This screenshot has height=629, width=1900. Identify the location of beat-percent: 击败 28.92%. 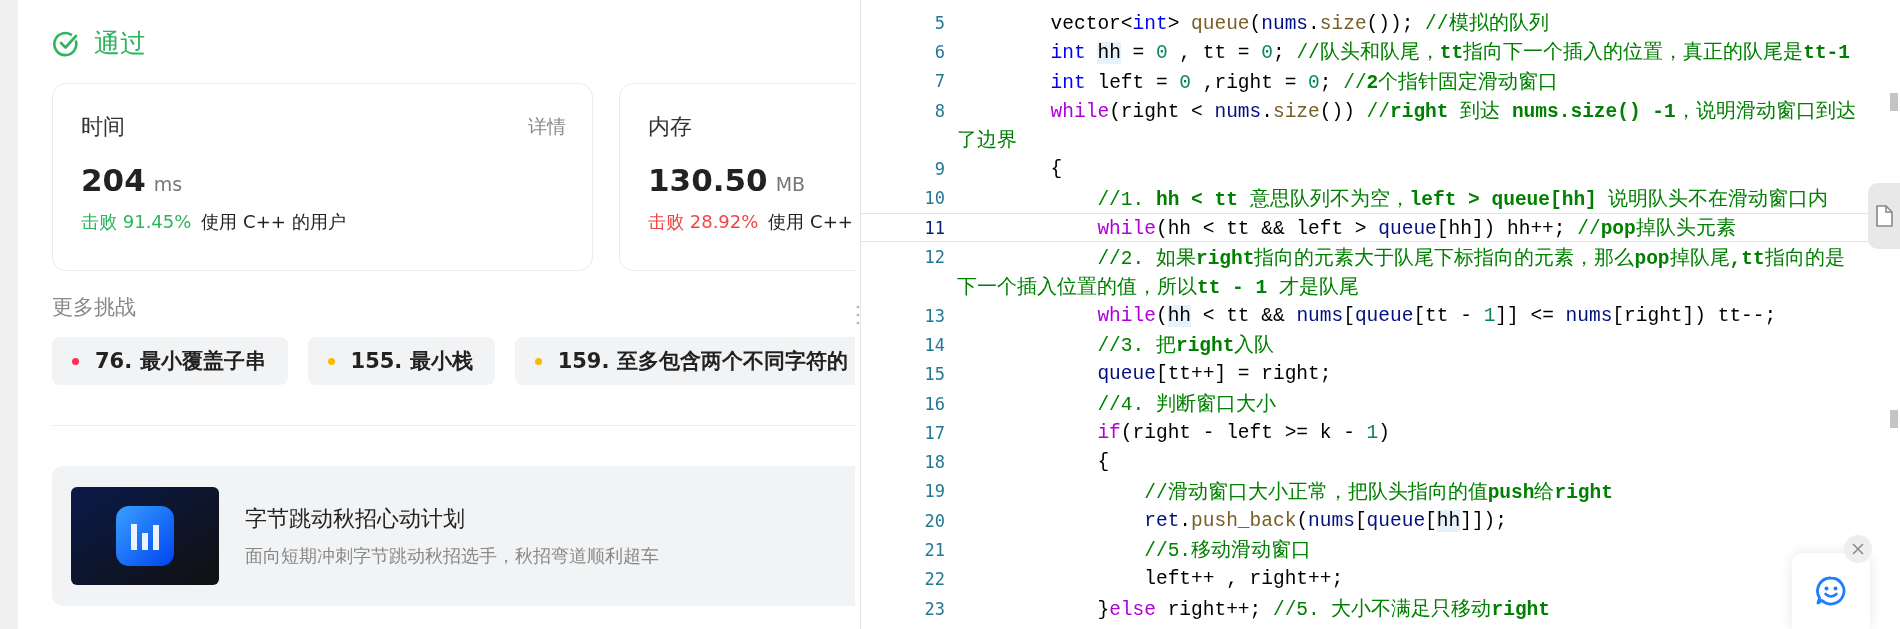
(703, 222).